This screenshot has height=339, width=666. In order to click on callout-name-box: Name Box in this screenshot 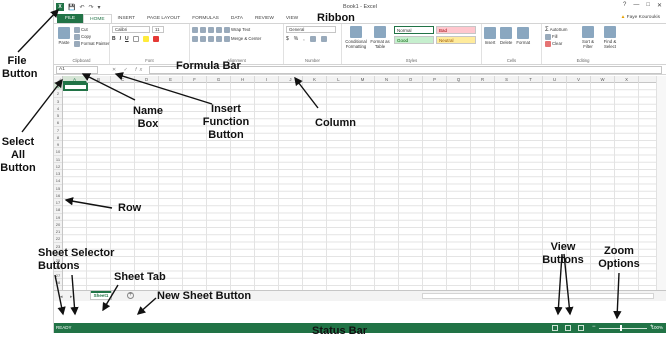, I will do `click(148, 118)`.